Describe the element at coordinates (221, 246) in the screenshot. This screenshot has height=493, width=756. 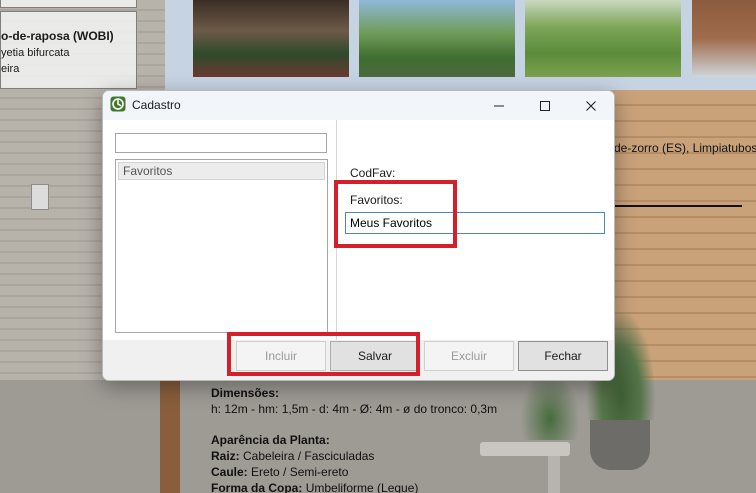
I see `favorites-listbox: Favoritos` at that location.